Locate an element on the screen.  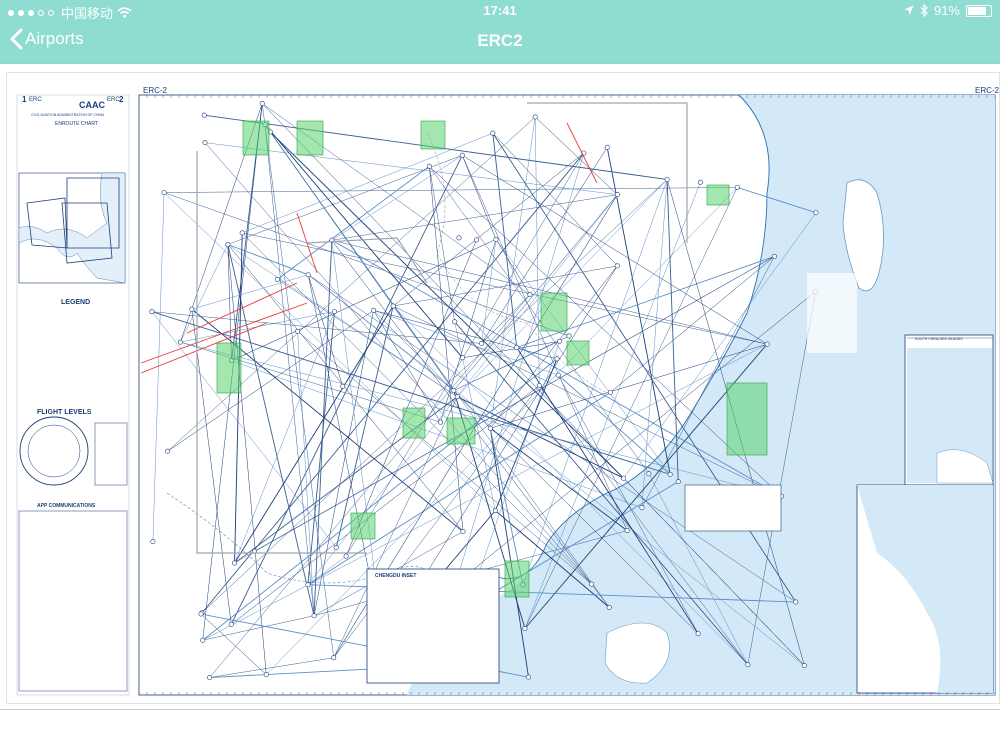
status-bar: 中国移动 17:41 91% is located at coordinates (500, 10).